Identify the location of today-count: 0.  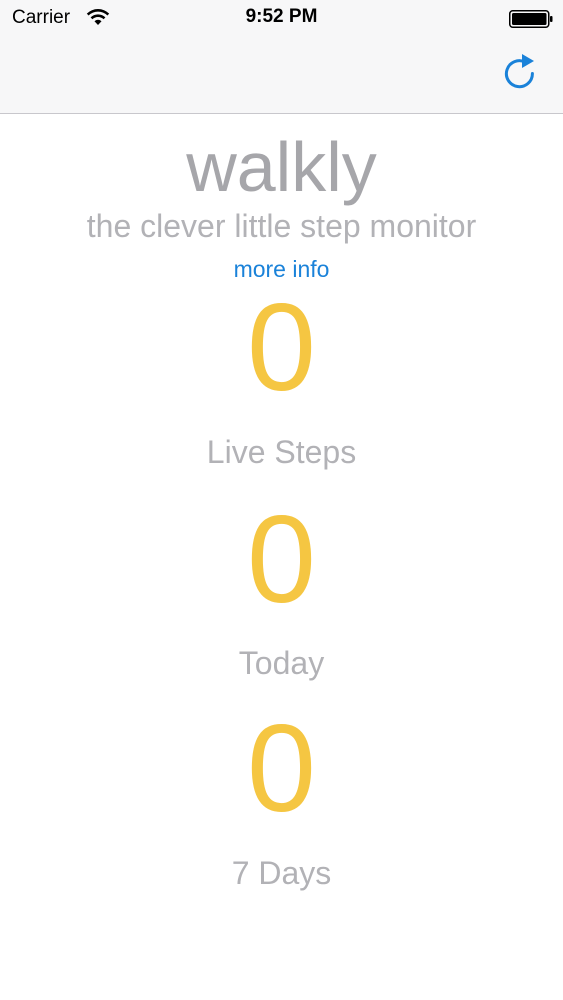
(281, 560).